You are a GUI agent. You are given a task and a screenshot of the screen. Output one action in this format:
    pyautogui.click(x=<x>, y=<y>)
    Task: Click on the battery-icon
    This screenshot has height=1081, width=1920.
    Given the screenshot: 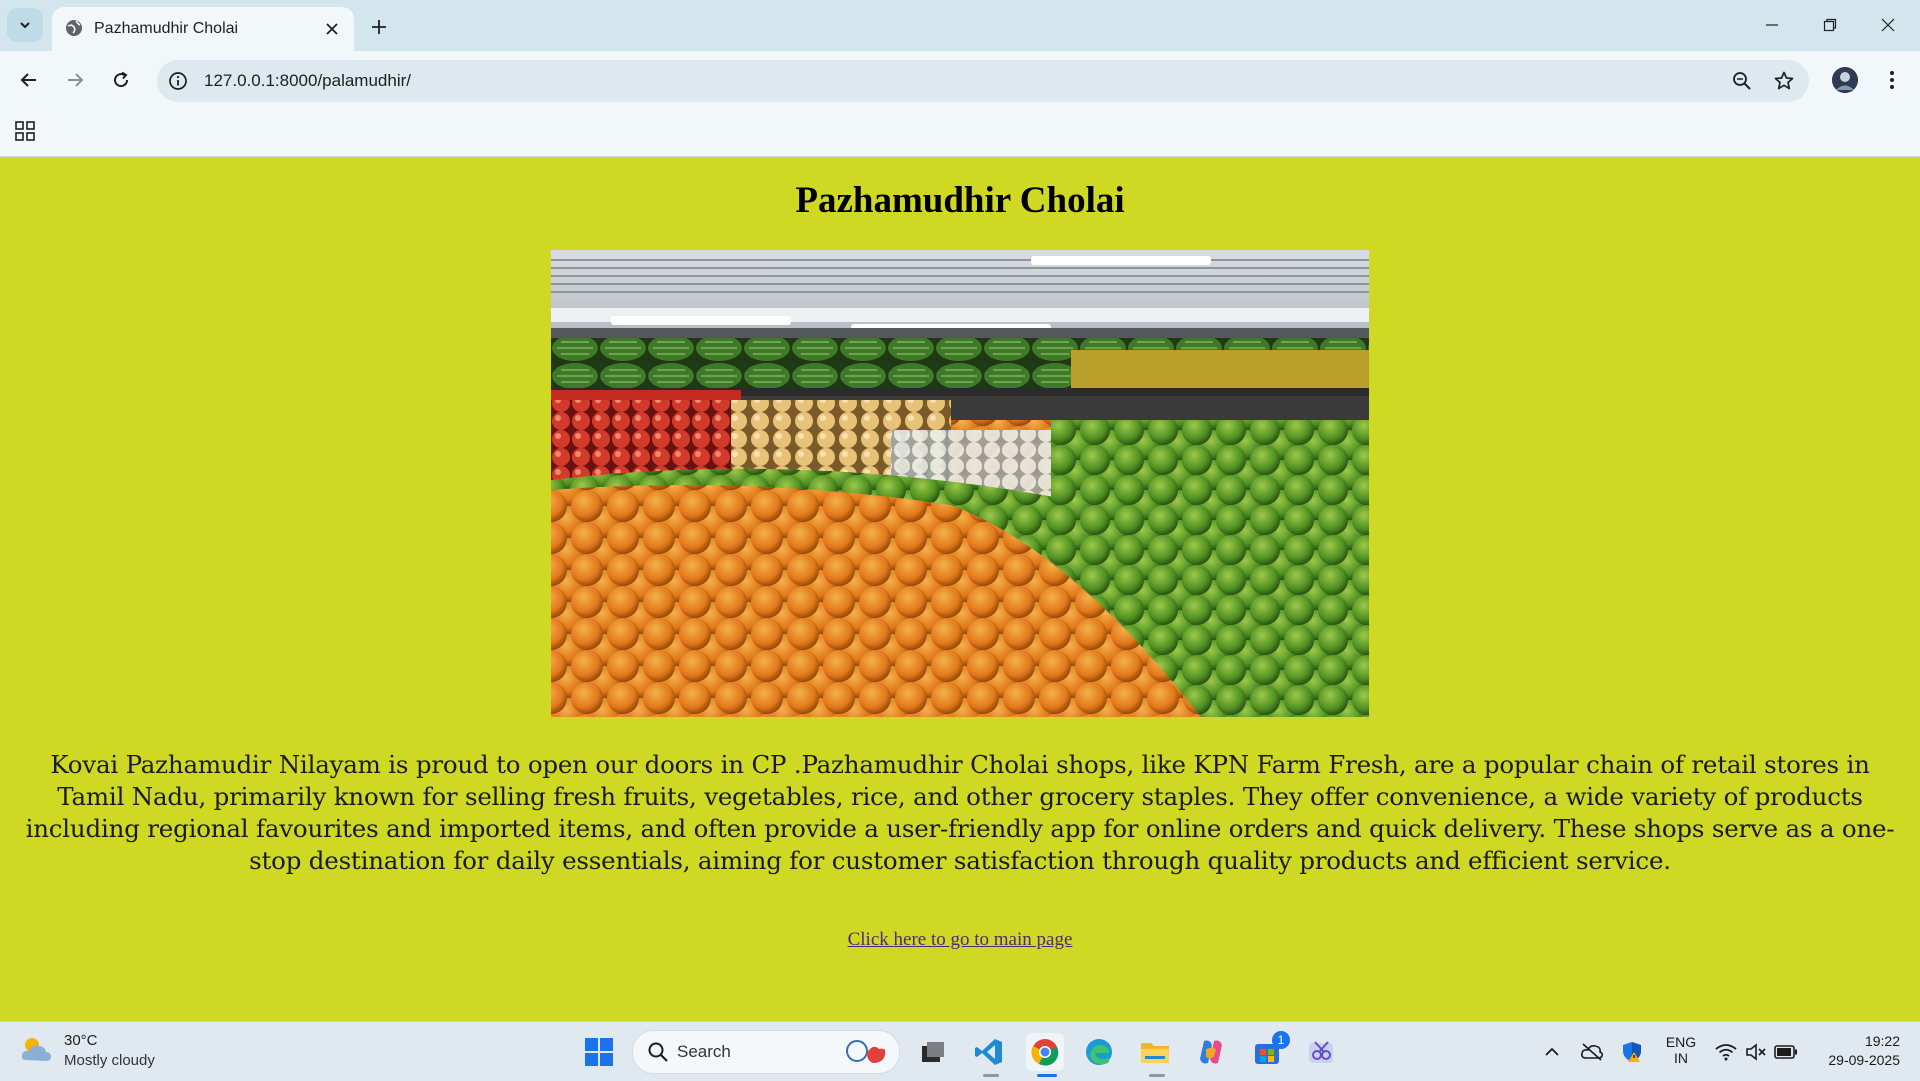 What is the action you would take?
    pyautogui.click(x=1785, y=1052)
    